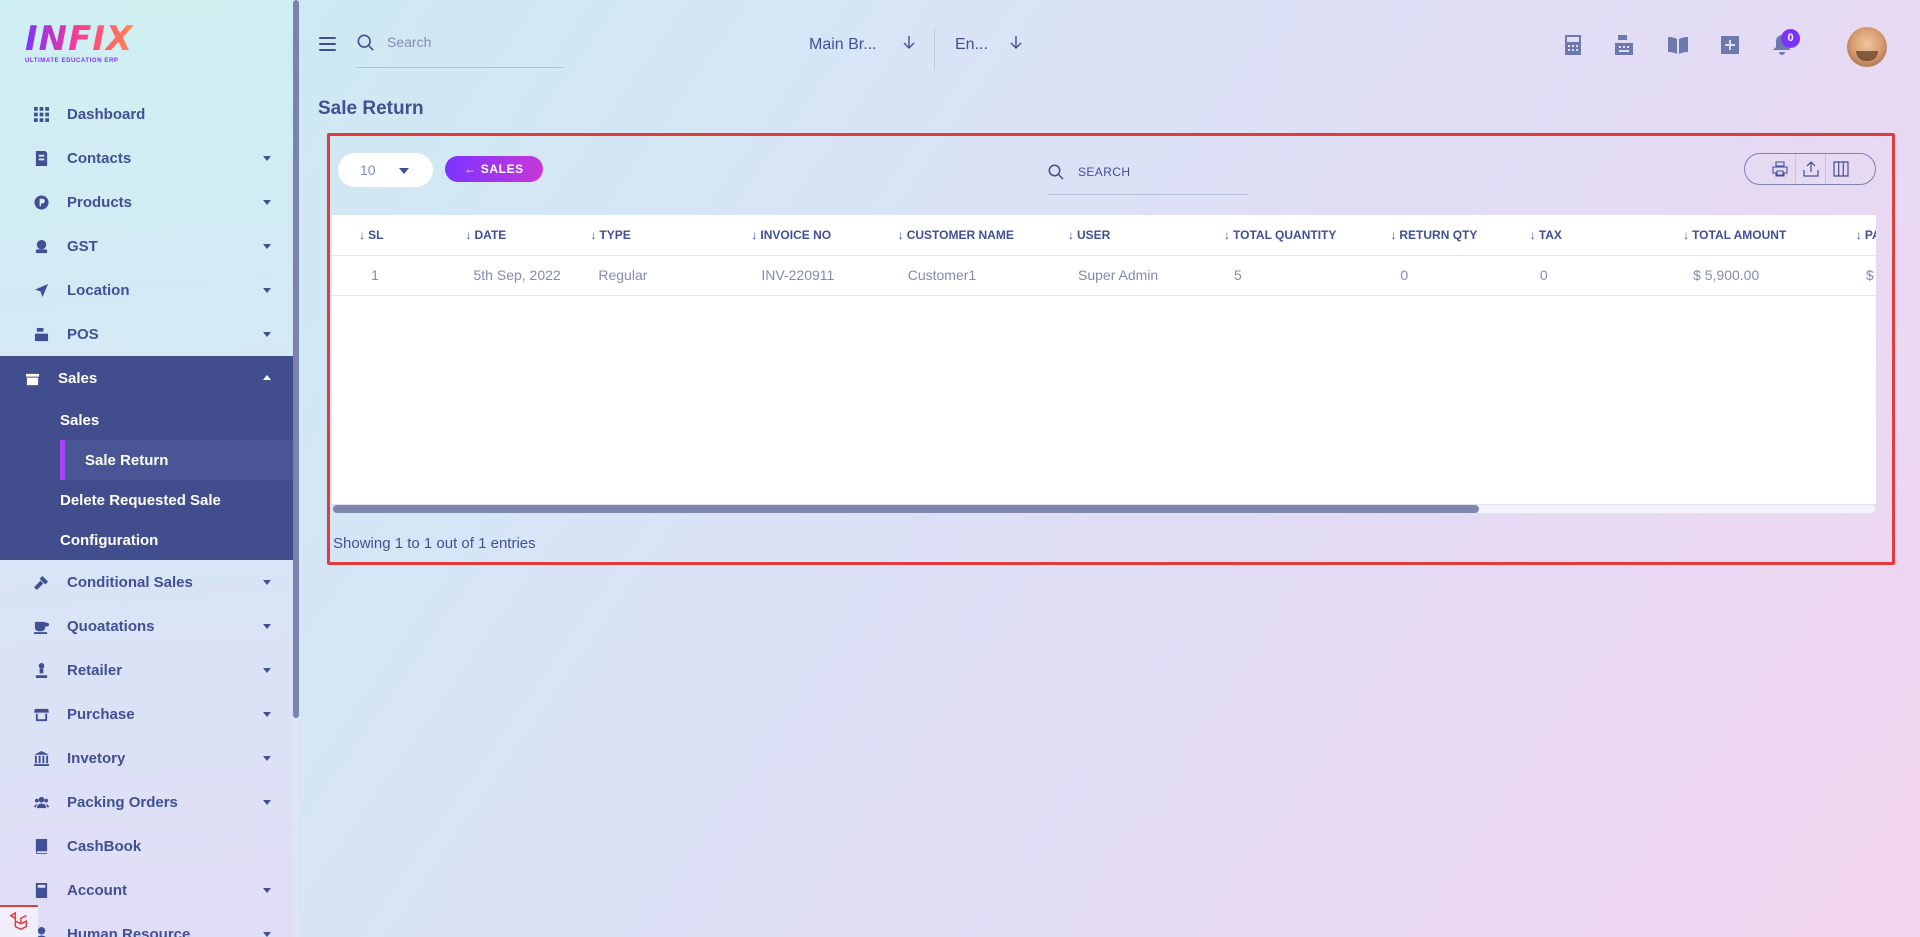 The width and height of the screenshot is (1920, 937). Describe the element at coordinates (101, 714) in the screenshot. I see `sidebar-item-label: Purchase` at that location.